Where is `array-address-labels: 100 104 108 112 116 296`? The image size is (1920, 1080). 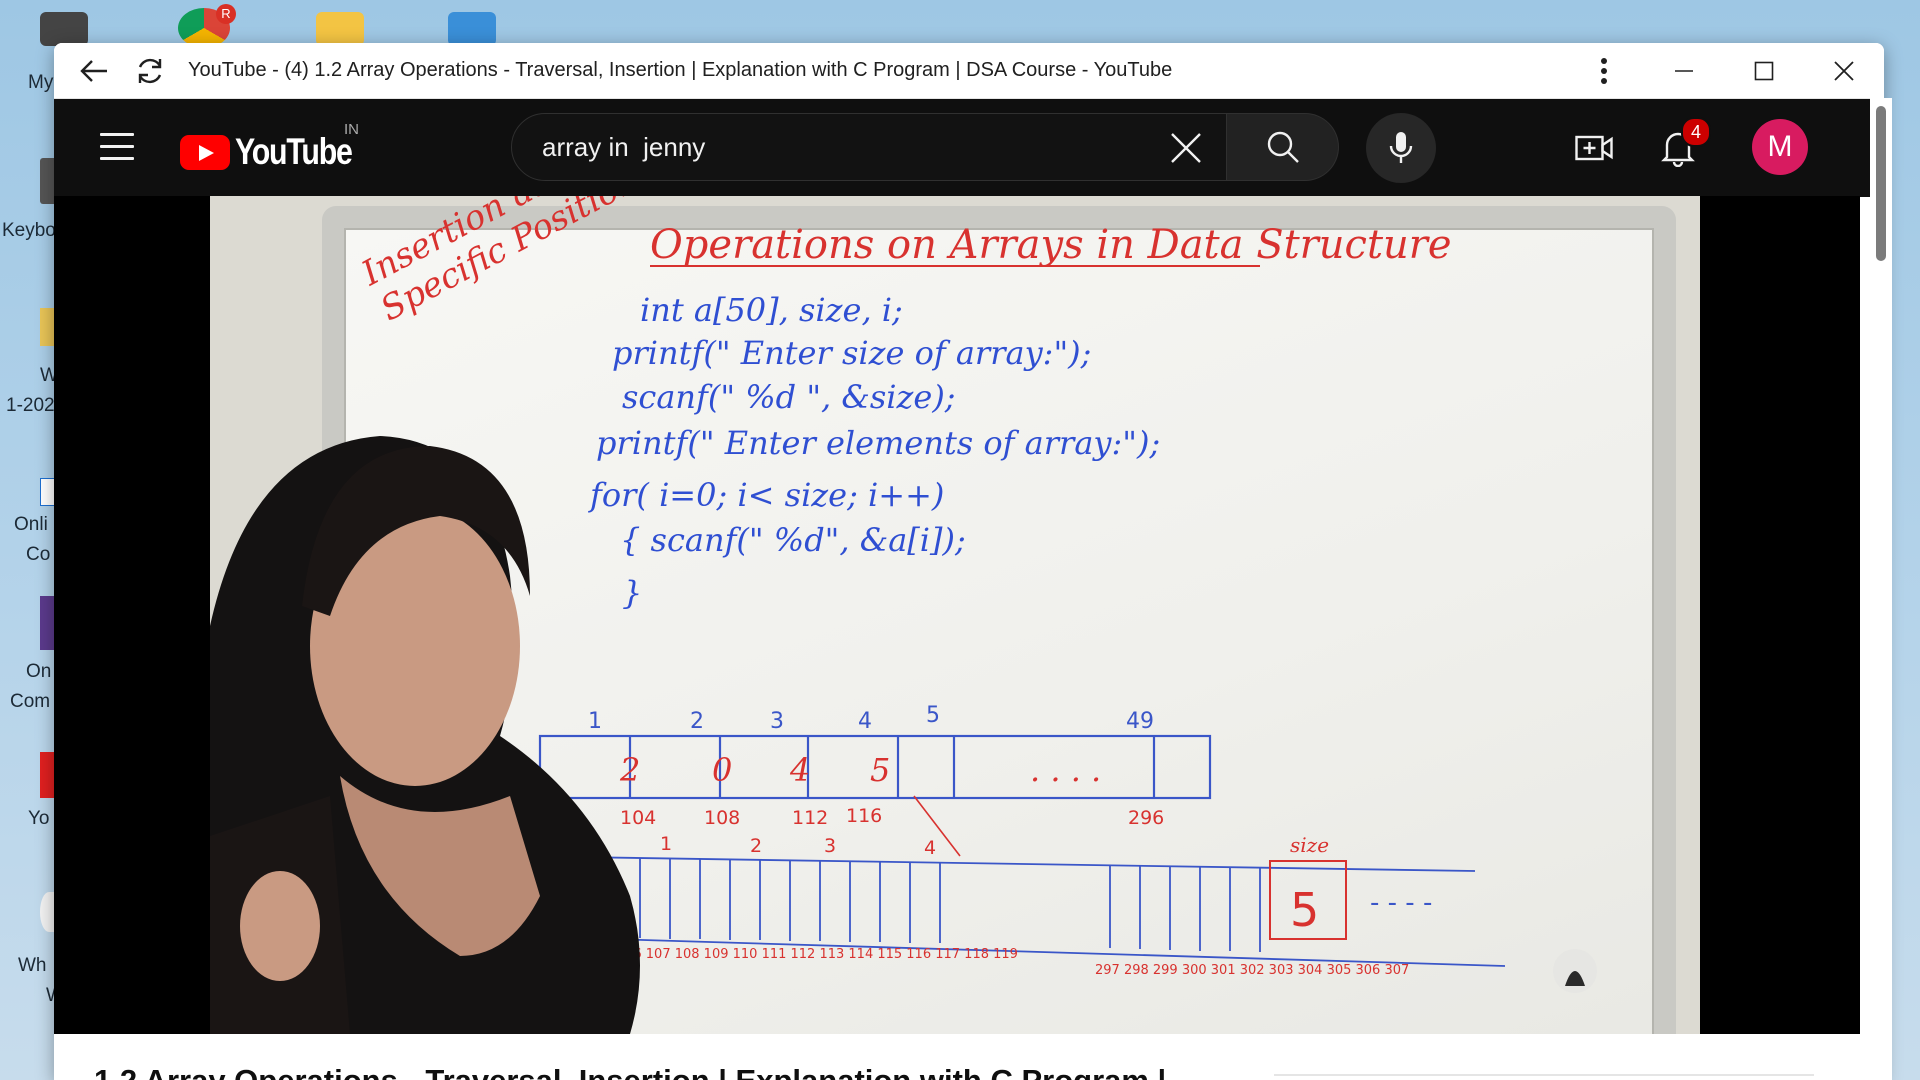 array-address-labels: 100 104 108 112 116 296 is located at coordinates (846, 817).